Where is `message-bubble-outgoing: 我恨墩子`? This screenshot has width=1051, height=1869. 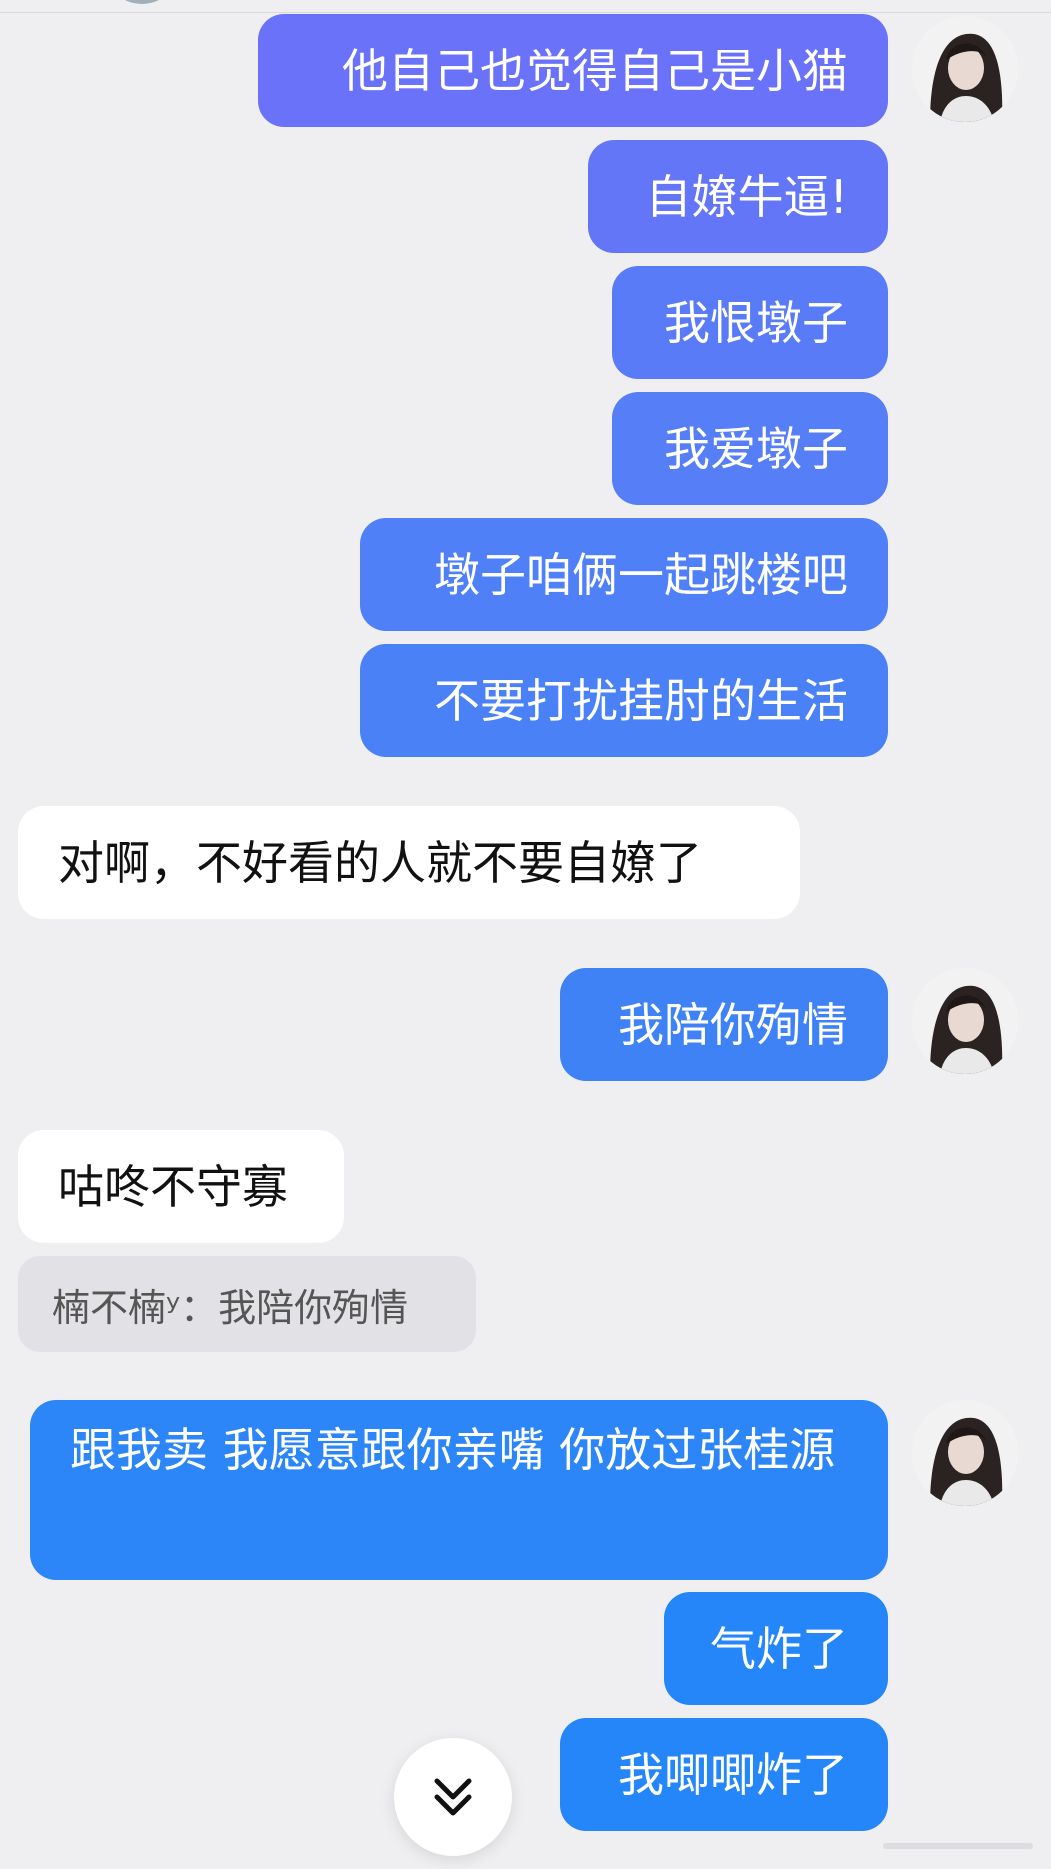
message-bubble-outgoing: 我恨墩子 is located at coordinates (750, 322).